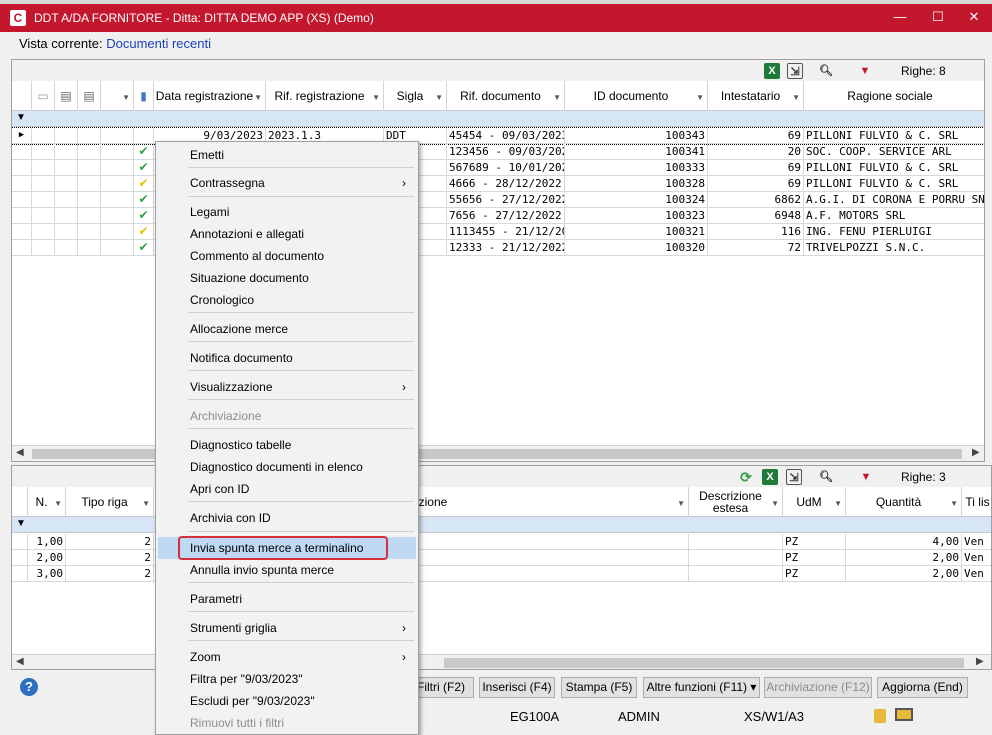 This screenshot has width=992, height=735. Describe the element at coordinates (636, 168) in the screenshot. I see `cell-id: 100333` at that location.